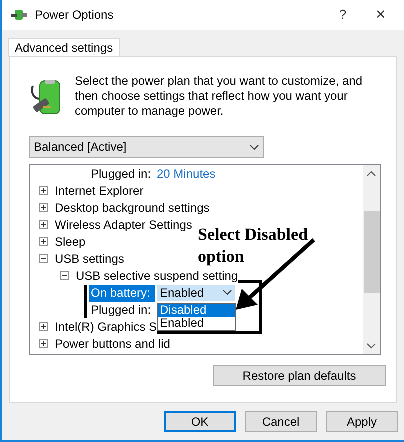  Describe the element at coordinates (362, 421) in the screenshot. I see `dialog-button: Apply` at that location.